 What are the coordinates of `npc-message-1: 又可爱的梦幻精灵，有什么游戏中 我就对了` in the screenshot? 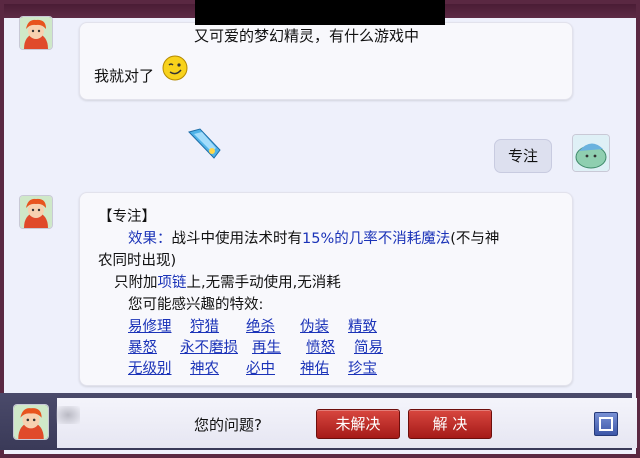 It's located at (326, 61).